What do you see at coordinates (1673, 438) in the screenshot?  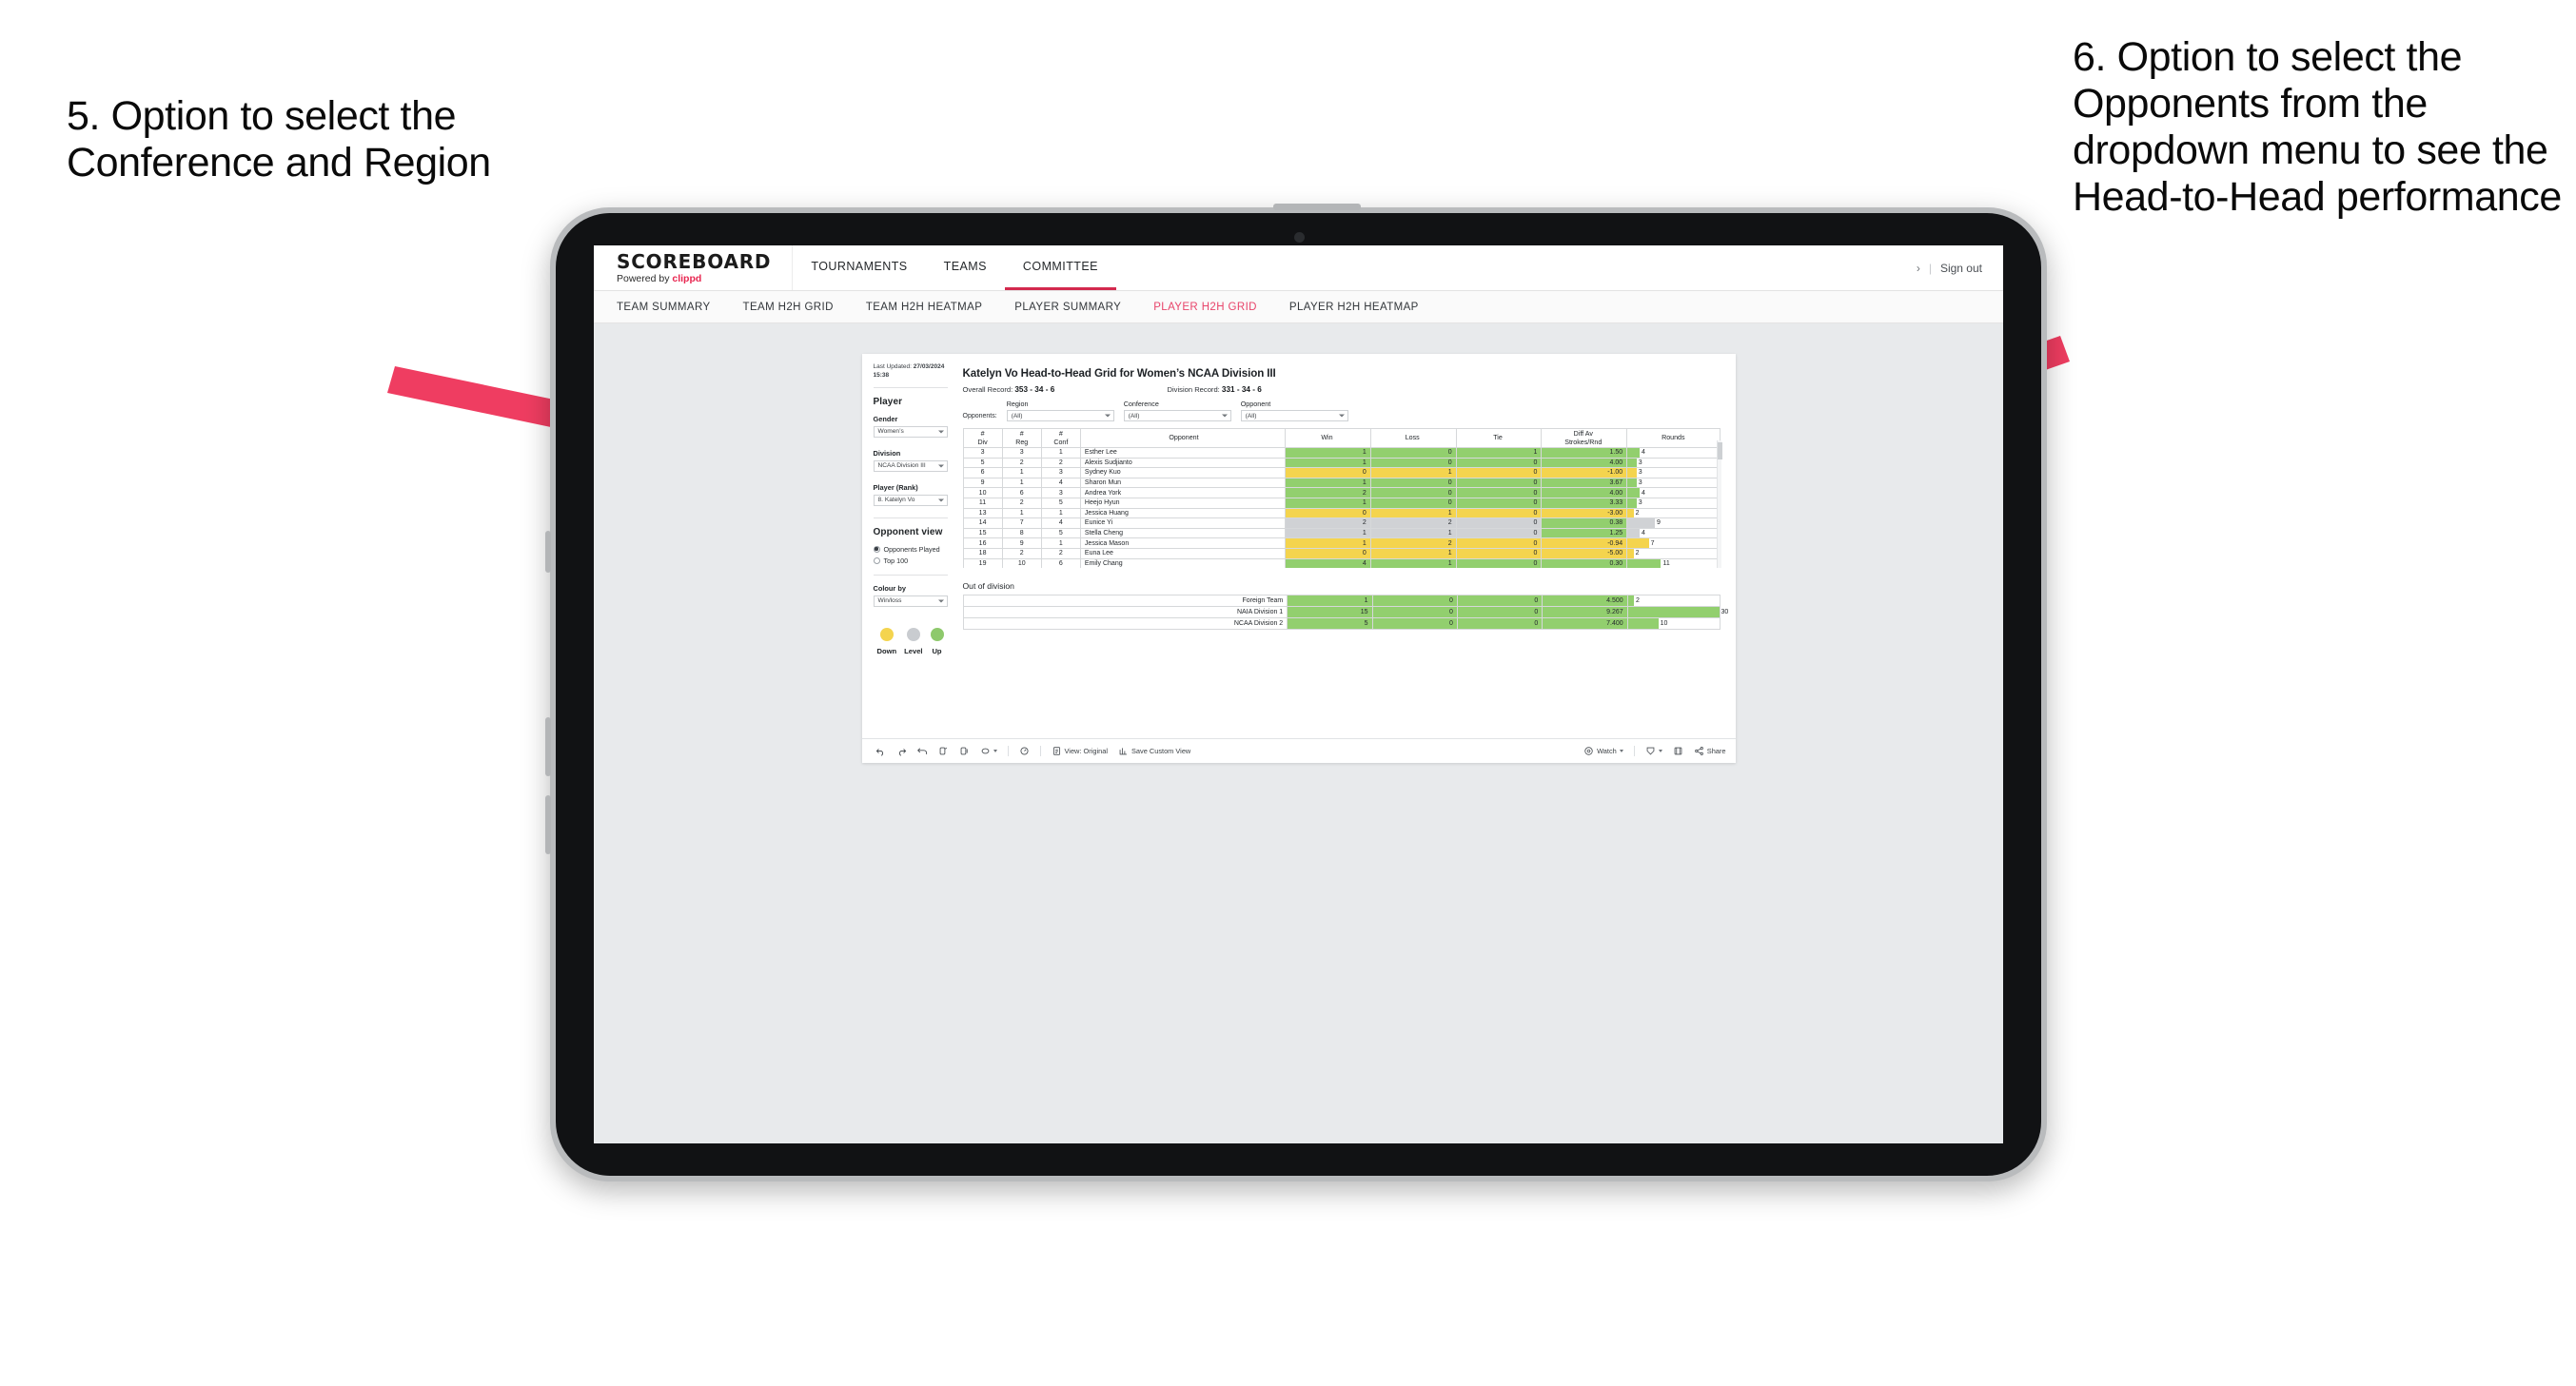 I see `grid-col-header-rounds: Rounds` at bounding box center [1673, 438].